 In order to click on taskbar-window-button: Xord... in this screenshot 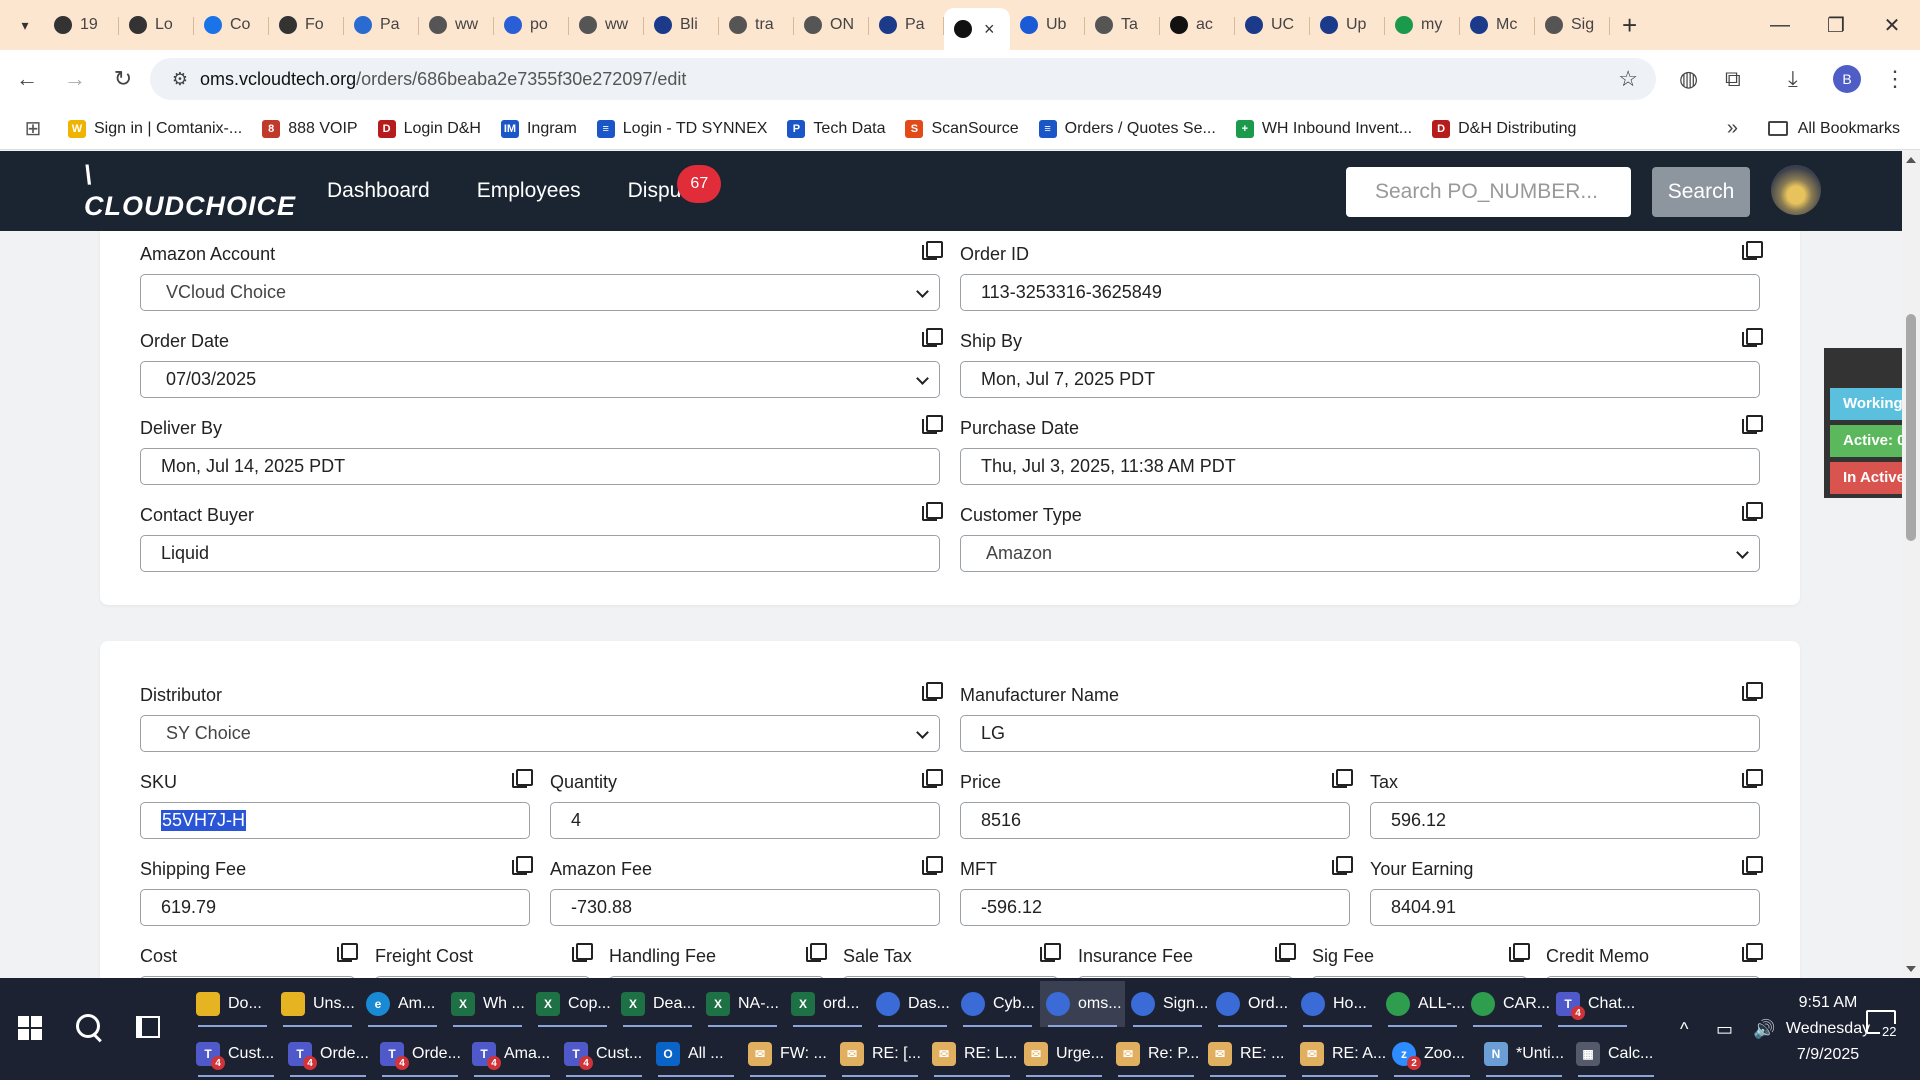, I will do `click(827, 1004)`.